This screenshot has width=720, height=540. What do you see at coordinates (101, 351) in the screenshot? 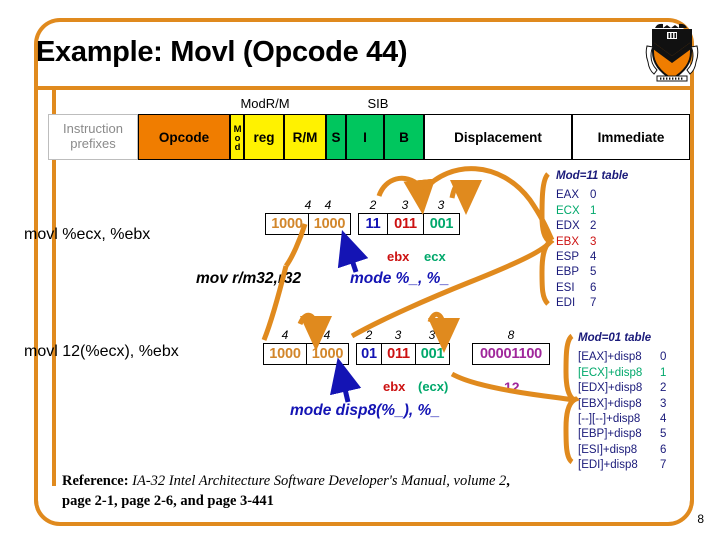
I see `asm-line-2: movl 12(%ecx), %ebx` at bounding box center [101, 351].